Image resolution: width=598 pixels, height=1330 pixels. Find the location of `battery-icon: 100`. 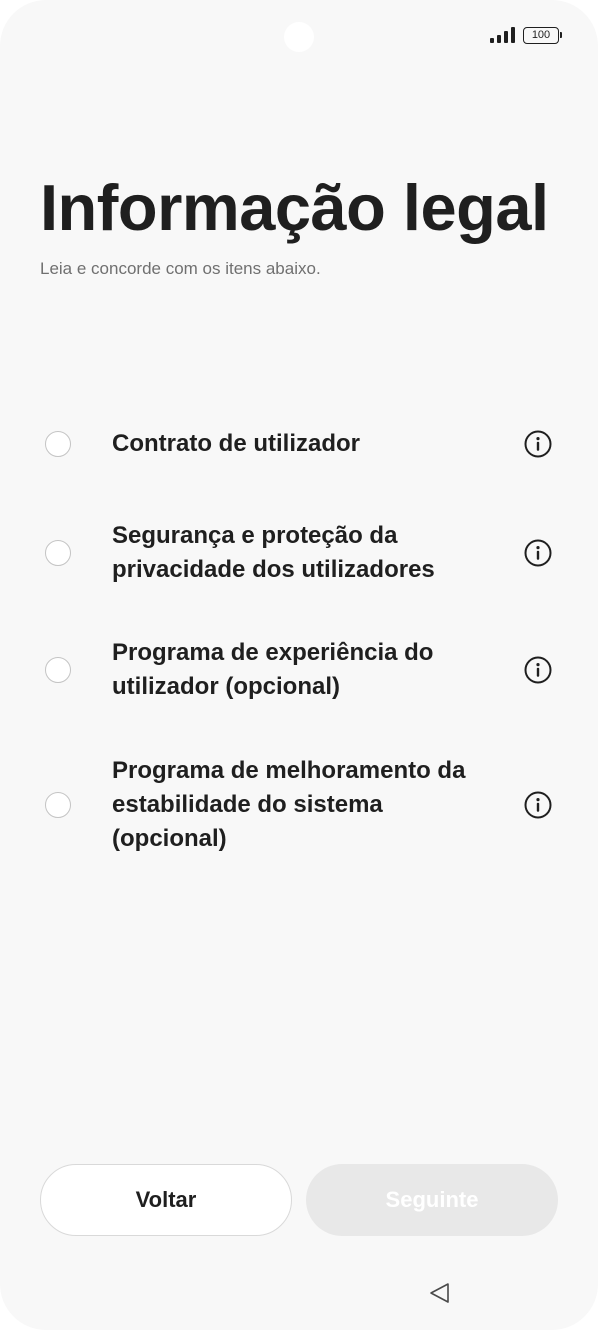

battery-icon: 100 is located at coordinates (542, 35).